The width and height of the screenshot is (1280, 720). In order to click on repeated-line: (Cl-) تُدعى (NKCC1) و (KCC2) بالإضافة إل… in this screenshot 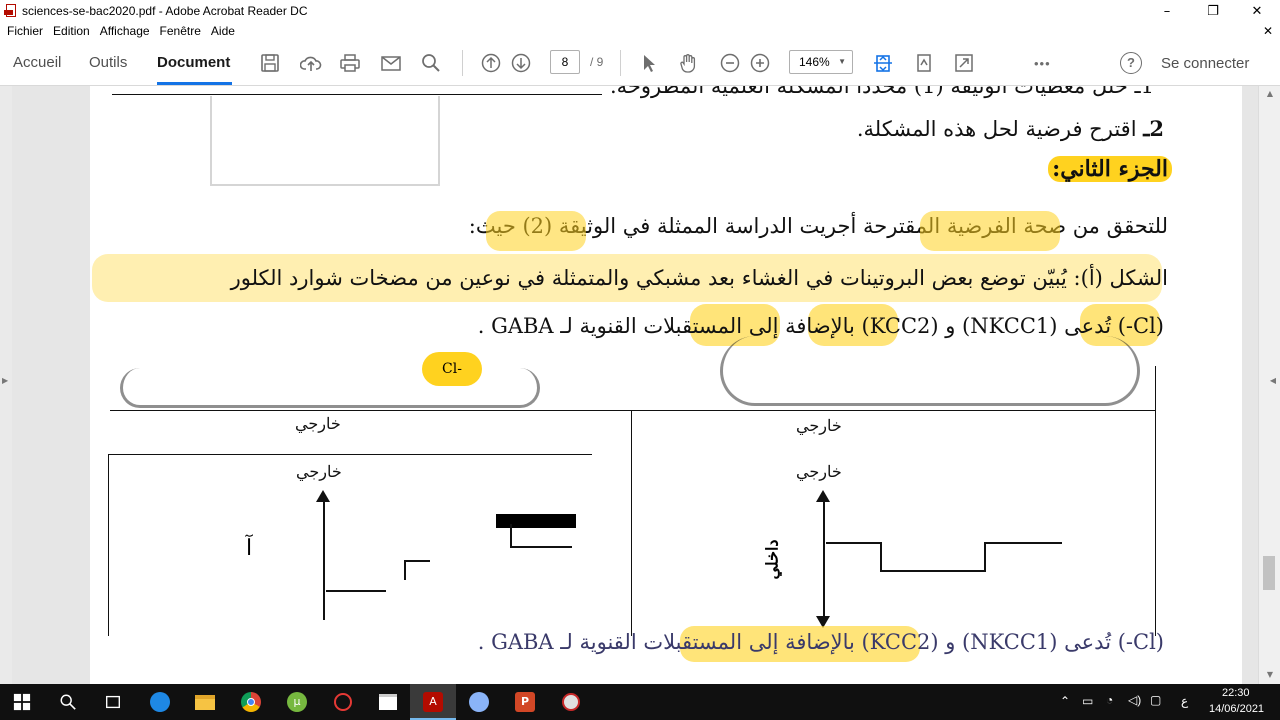, I will do `click(820, 642)`.